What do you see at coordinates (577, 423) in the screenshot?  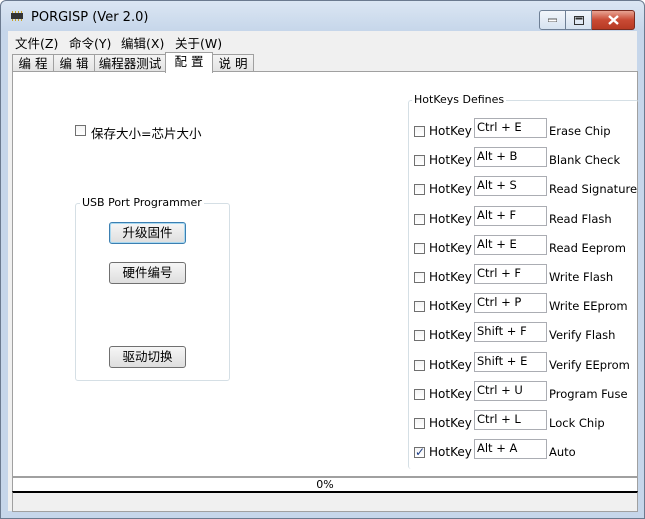 I see `hotkey-action-label: Lock Chip` at bounding box center [577, 423].